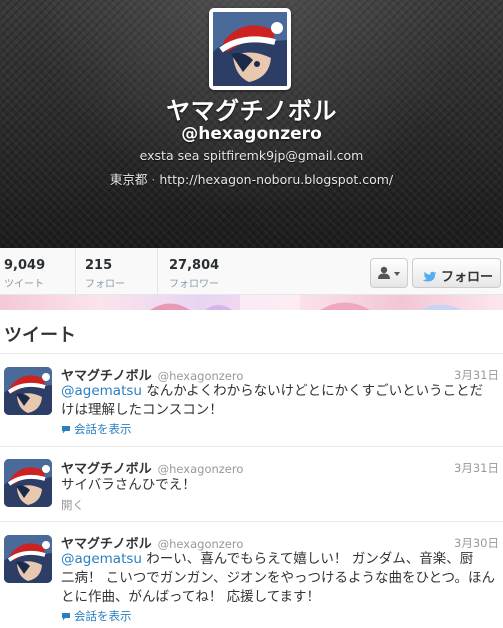 The width and height of the screenshot is (503, 628). What do you see at coordinates (128, 485) in the screenshot?
I see `tweet-text-line-1: サイバラさんひでえ！` at bounding box center [128, 485].